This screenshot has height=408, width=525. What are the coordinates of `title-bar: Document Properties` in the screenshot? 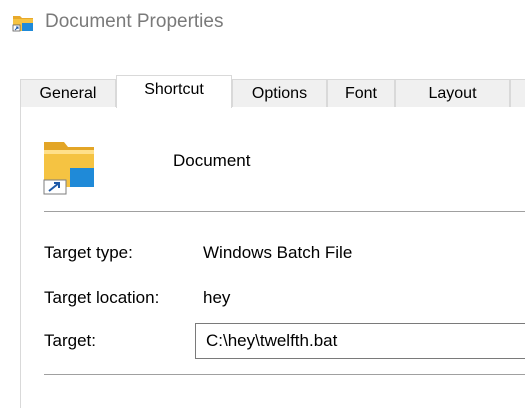 It's located at (262, 23).